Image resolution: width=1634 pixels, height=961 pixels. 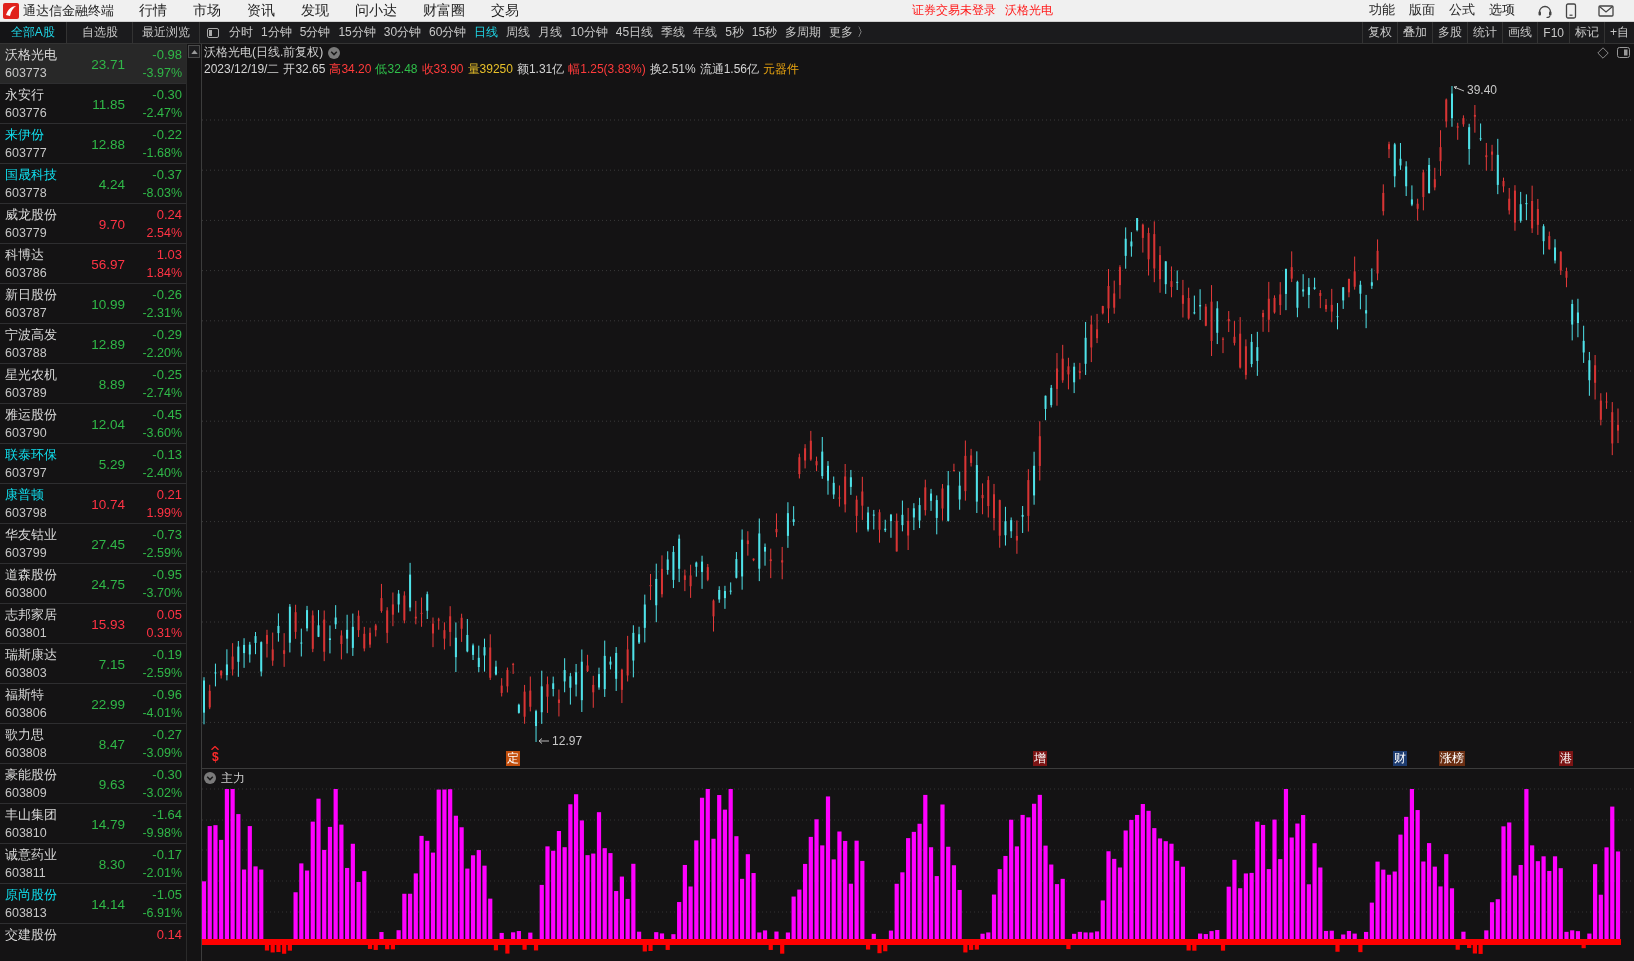 I want to click on mail-icon, so click(x=1606, y=10).